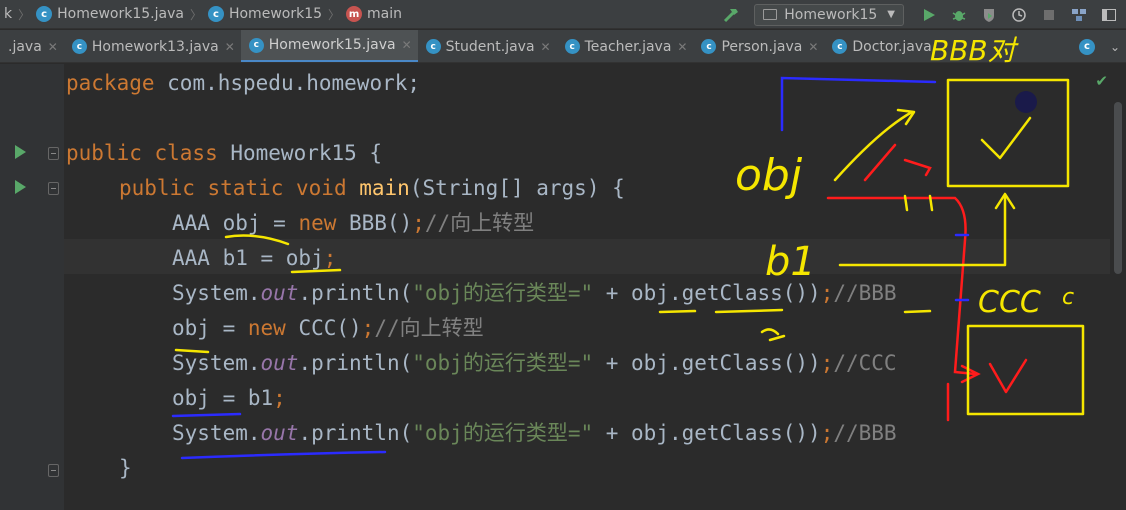 The image size is (1126, 510). Describe the element at coordinates (155, 46) in the screenshot. I see `tab-label: Homework13.java` at that location.